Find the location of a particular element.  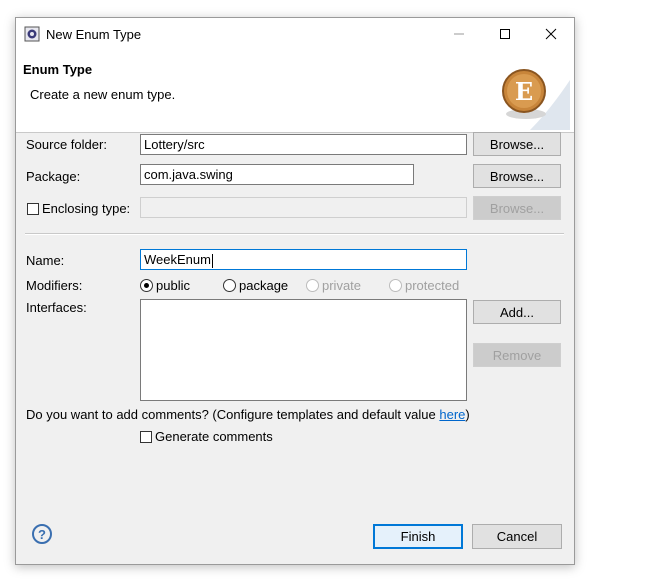

enclosing-type-field is located at coordinates (303, 207).